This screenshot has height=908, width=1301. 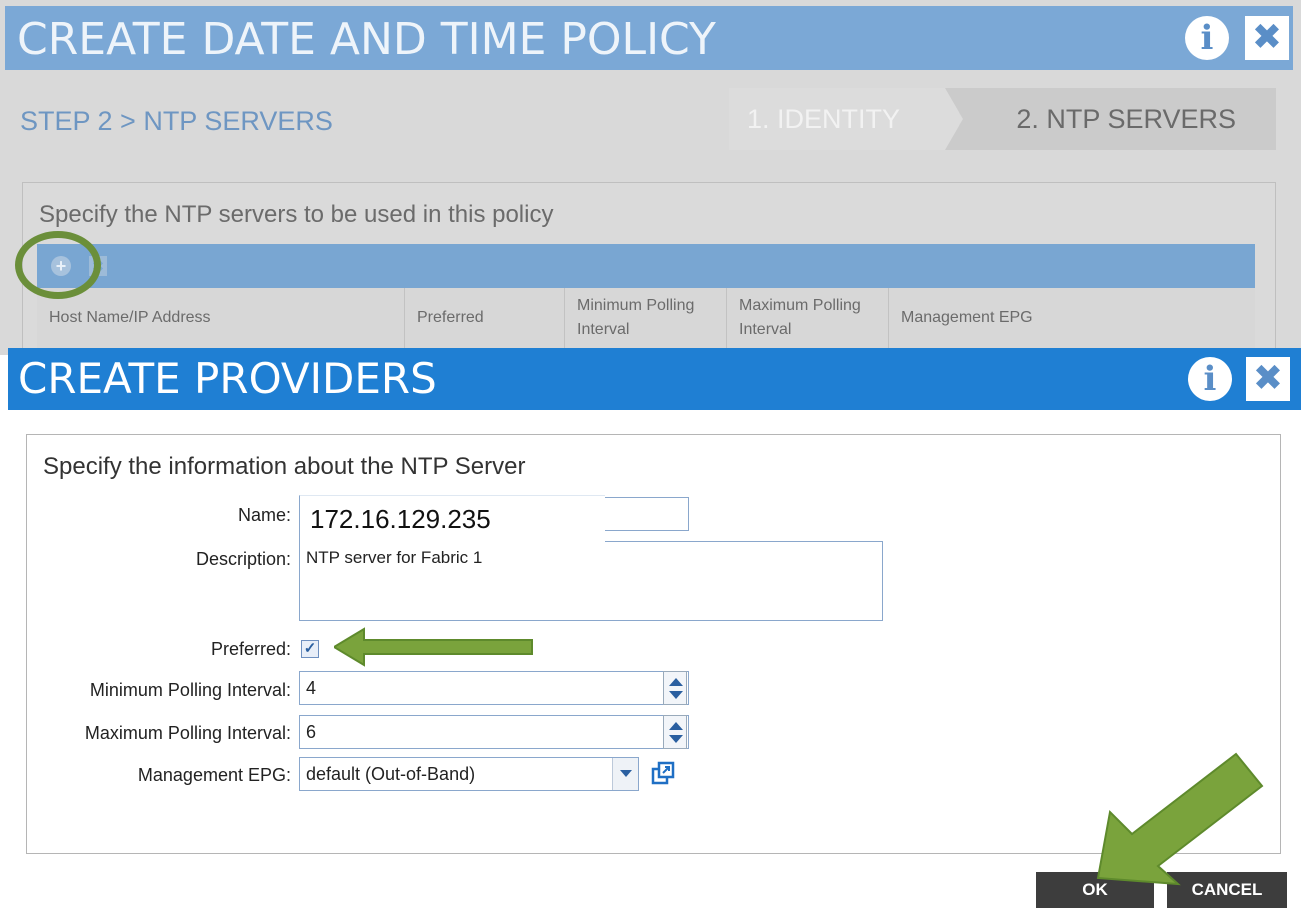 I want to click on column-min-polling: Minimum Polling Interval, so click(x=646, y=318).